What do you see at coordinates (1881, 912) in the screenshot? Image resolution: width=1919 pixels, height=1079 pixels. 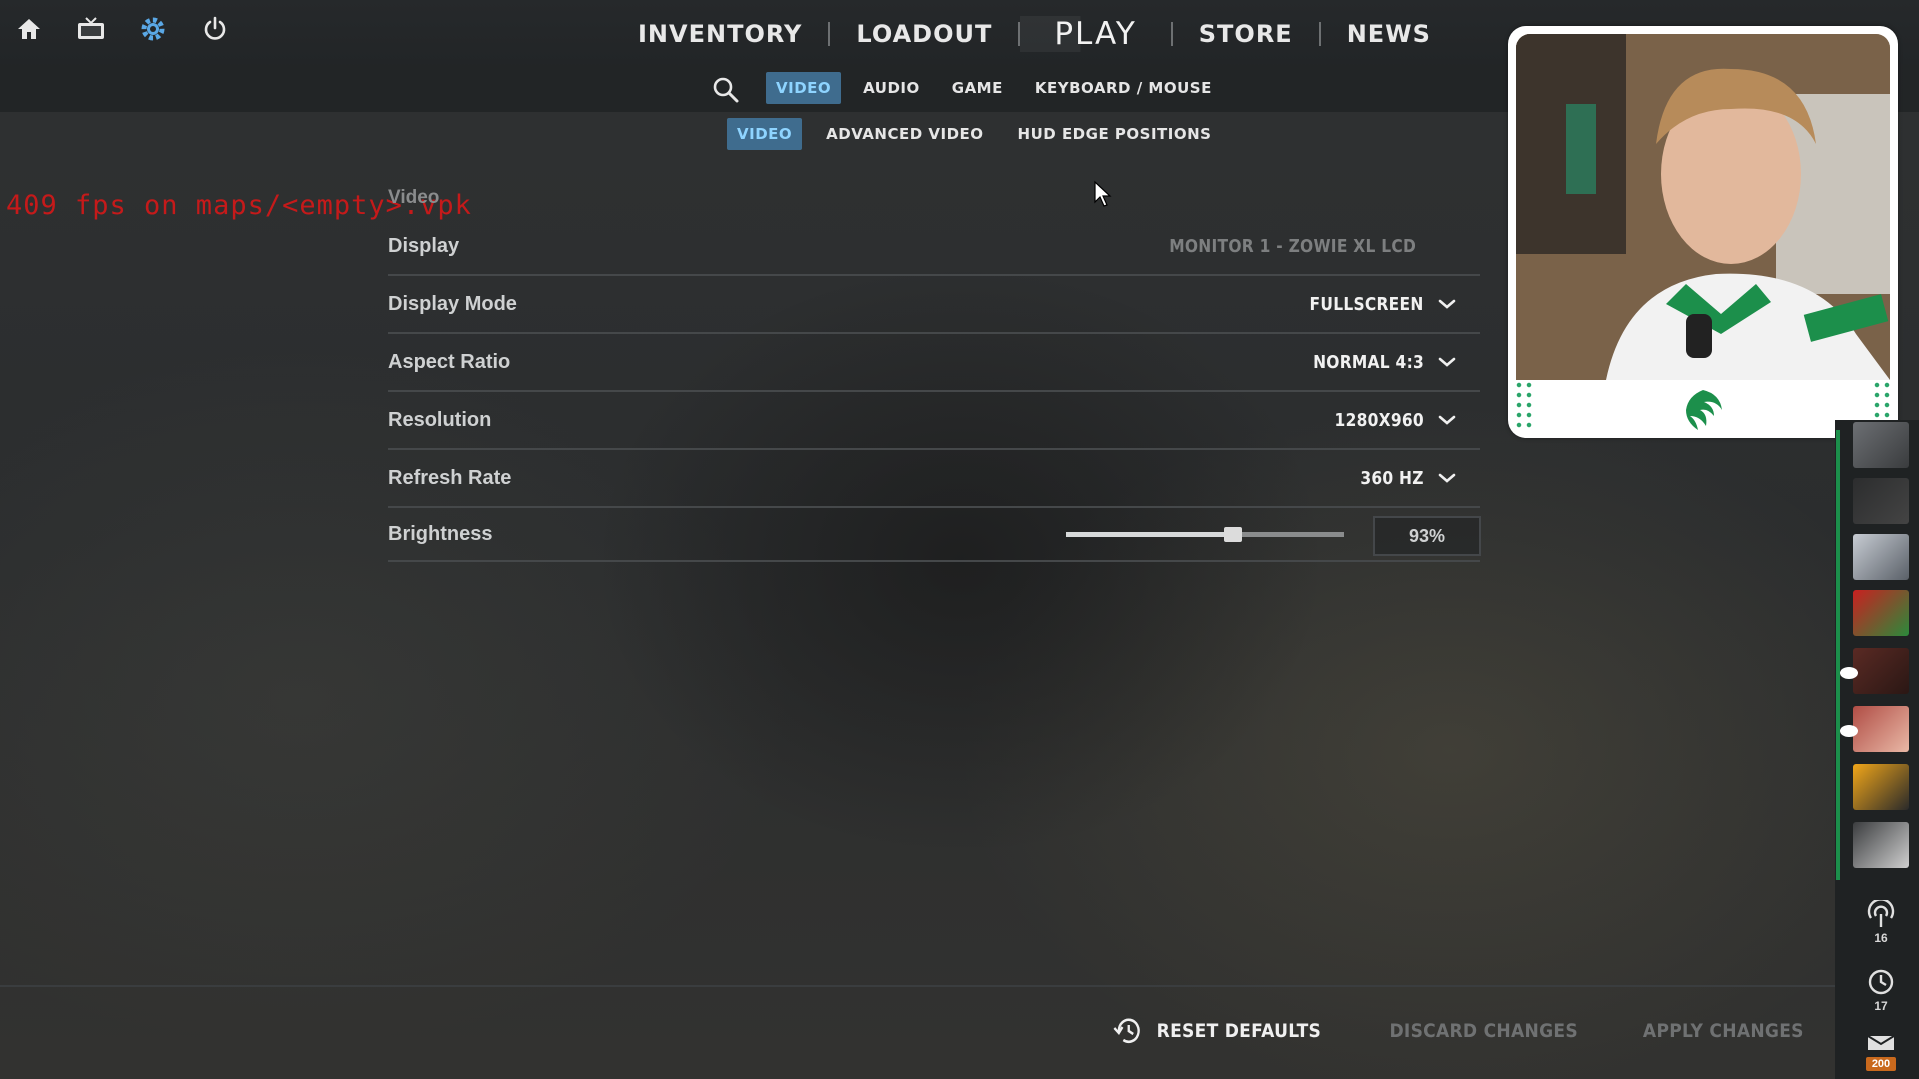 I see `signal-icon` at bounding box center [1881, 912].